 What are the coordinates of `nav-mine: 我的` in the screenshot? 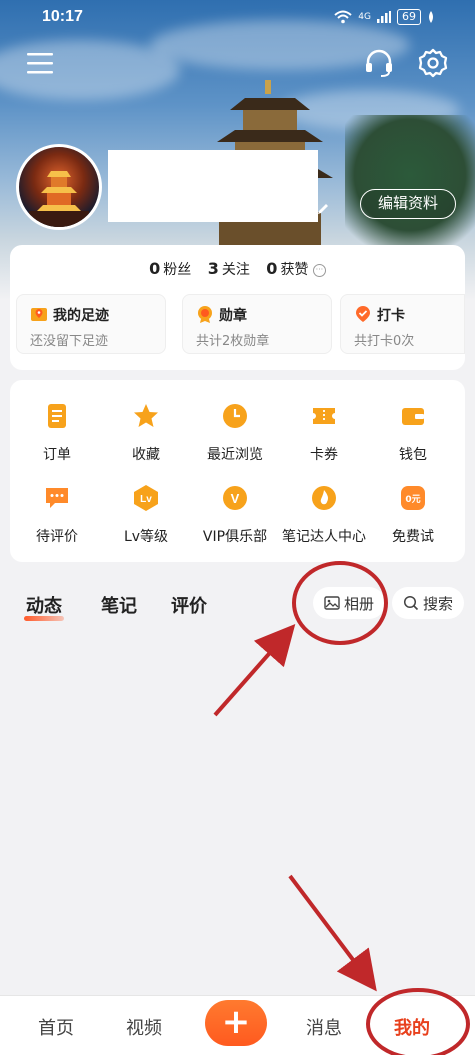 It's located at (412, 1027).